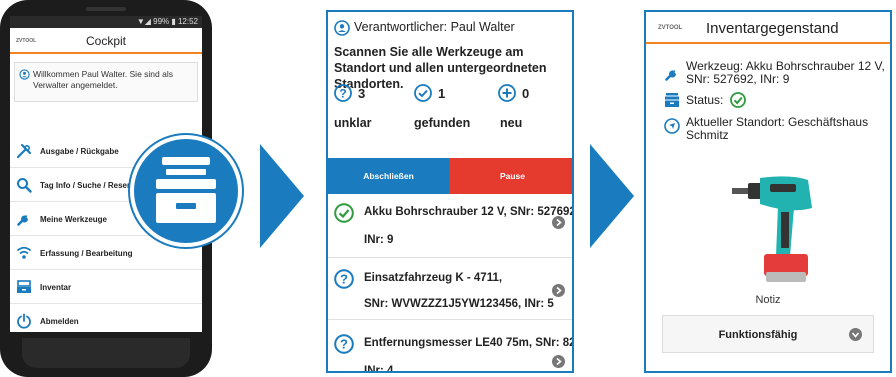 Image resolution: width=896 pixels, height=377 pixels. Describe the element at coordinates (24, 151) in the screenshot. I see `tools-icon` at that location.